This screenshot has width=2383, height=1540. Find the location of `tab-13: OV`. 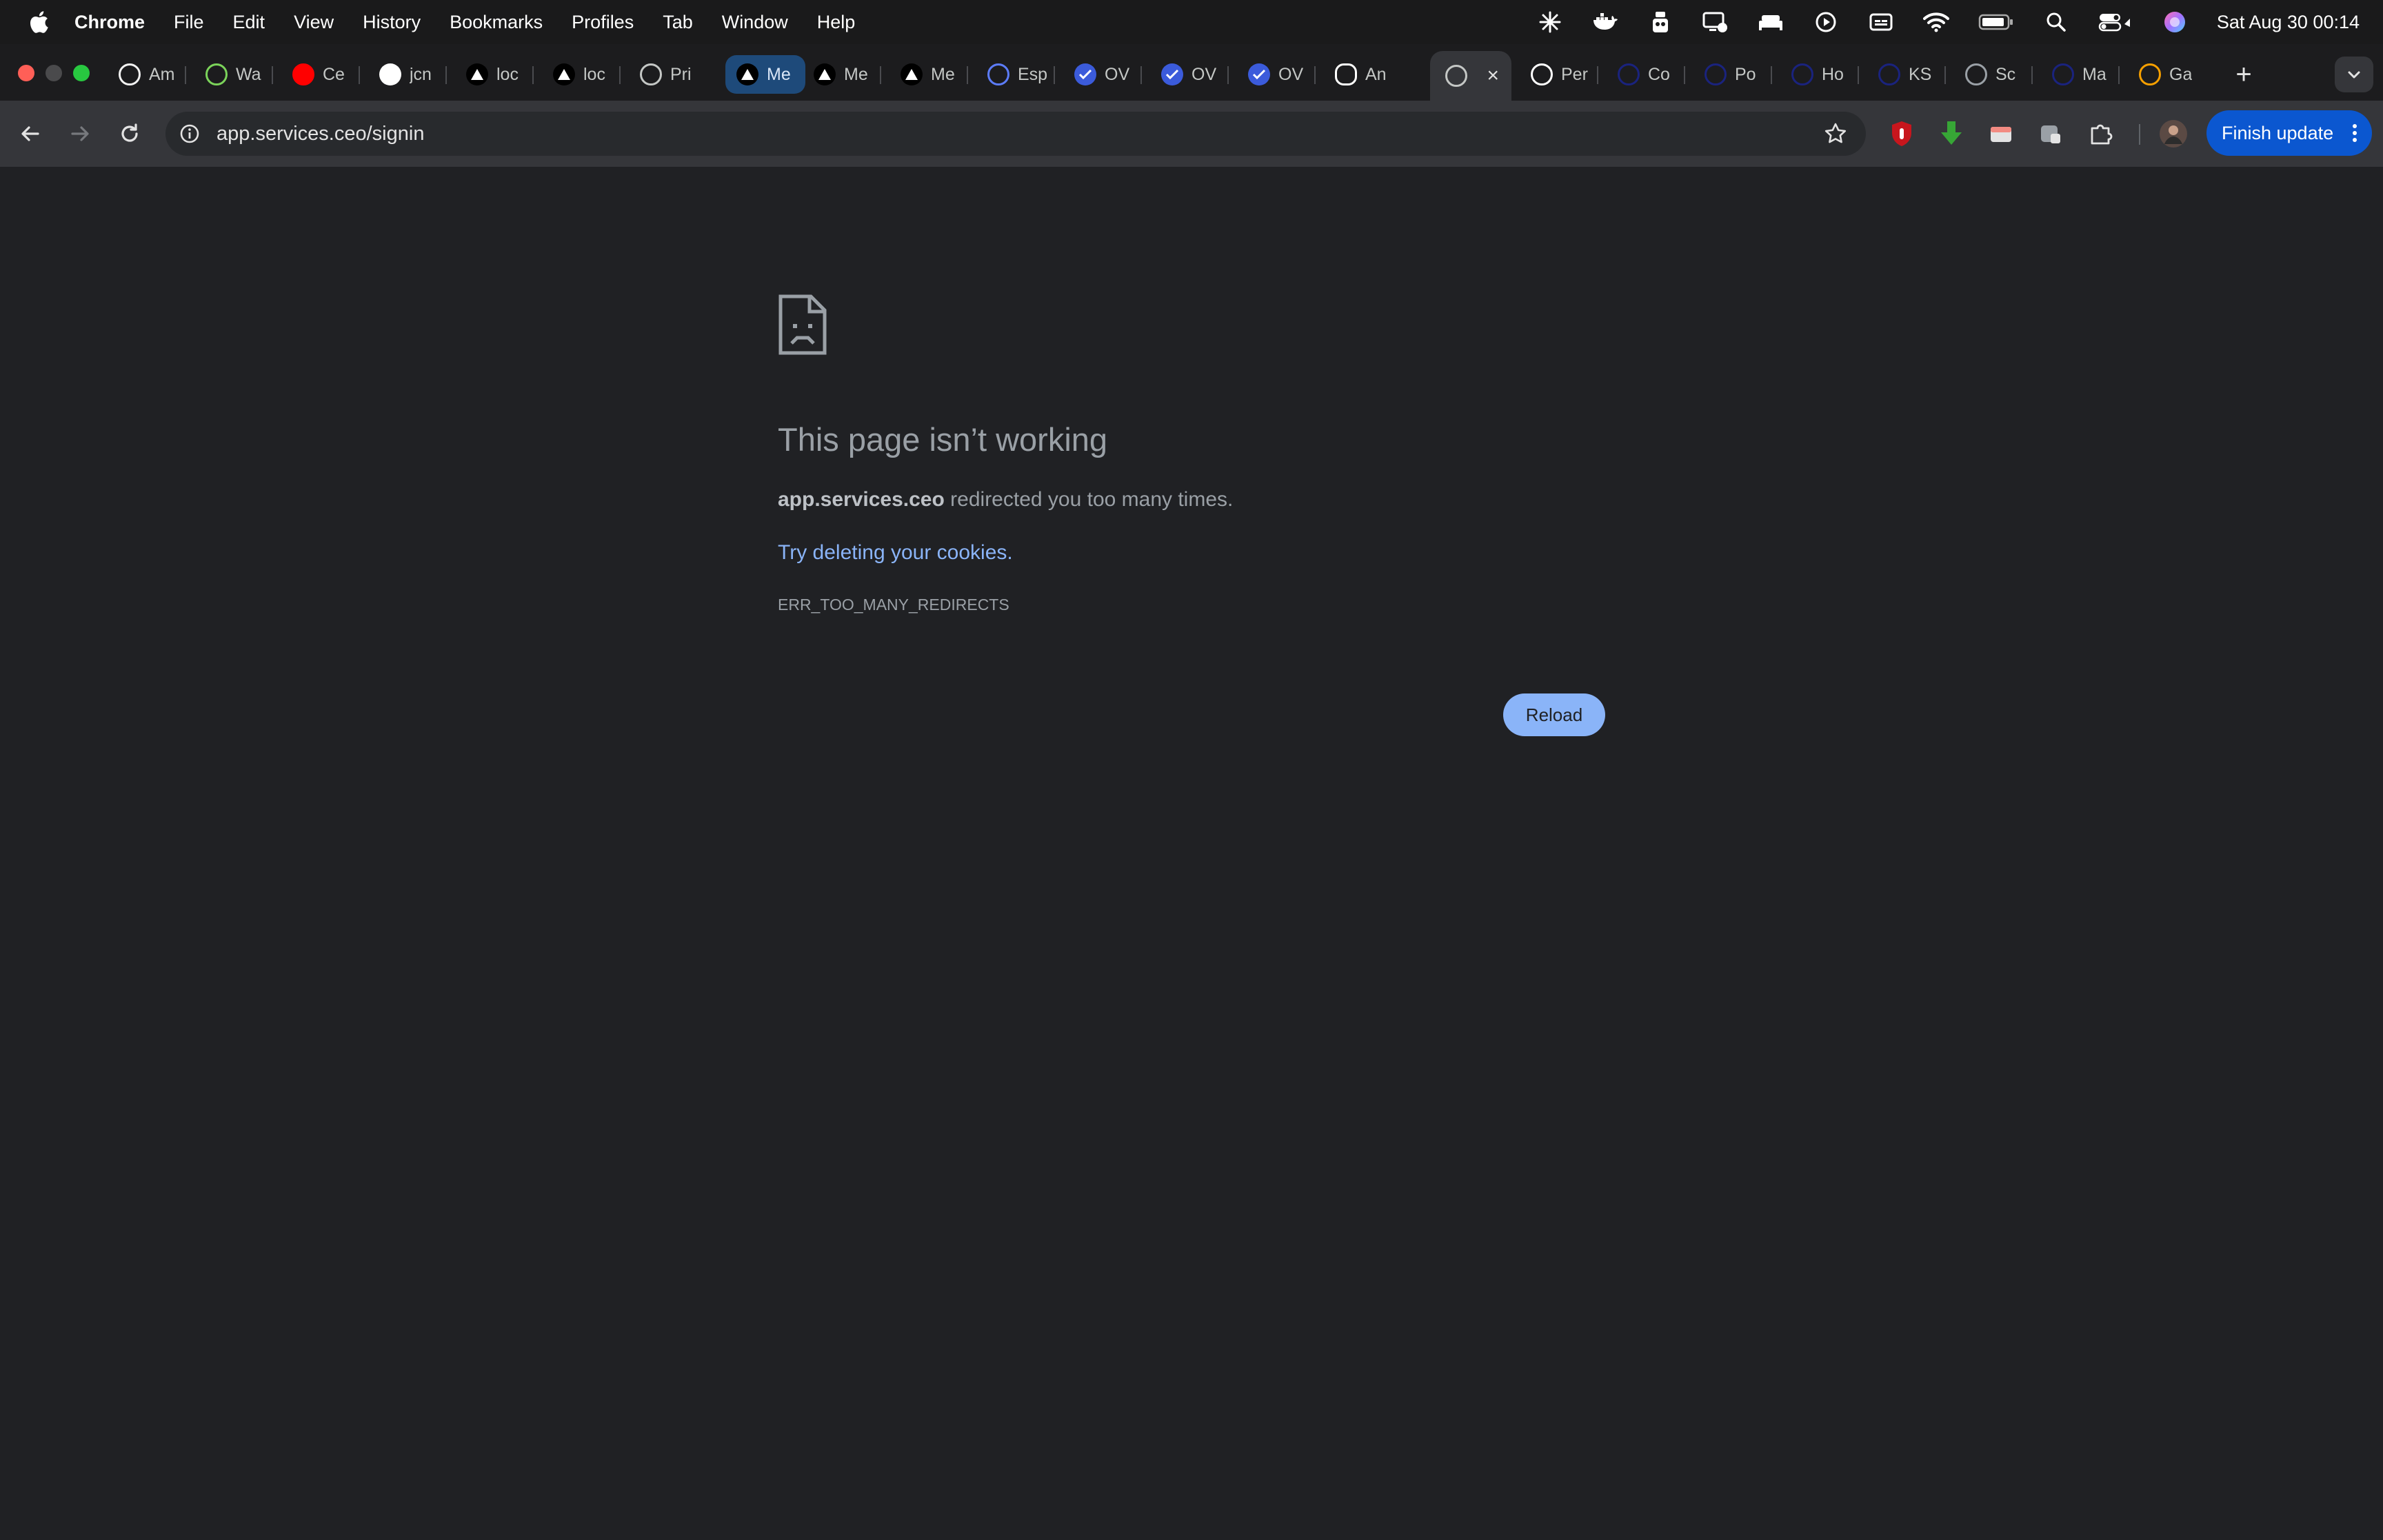

tab-13: OV is located at coordinates (1184, 75).